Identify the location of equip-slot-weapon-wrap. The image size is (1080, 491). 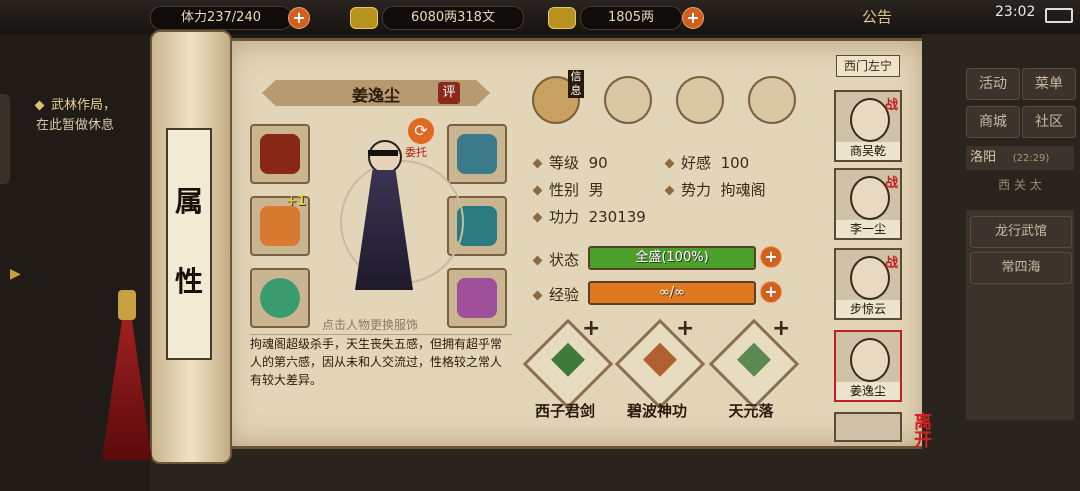
(280, 154).